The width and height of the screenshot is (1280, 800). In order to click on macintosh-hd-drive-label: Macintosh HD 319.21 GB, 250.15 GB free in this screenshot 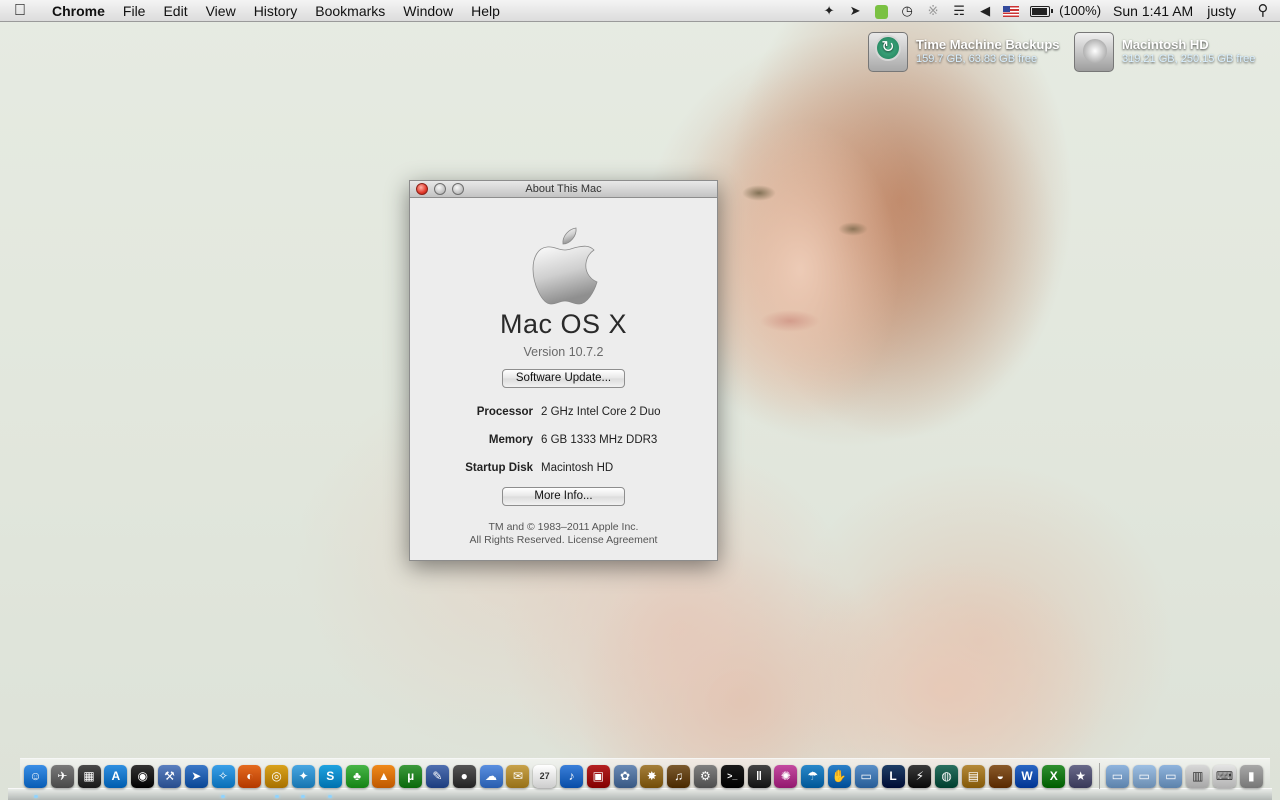, I will do `click(1188, 49)`.